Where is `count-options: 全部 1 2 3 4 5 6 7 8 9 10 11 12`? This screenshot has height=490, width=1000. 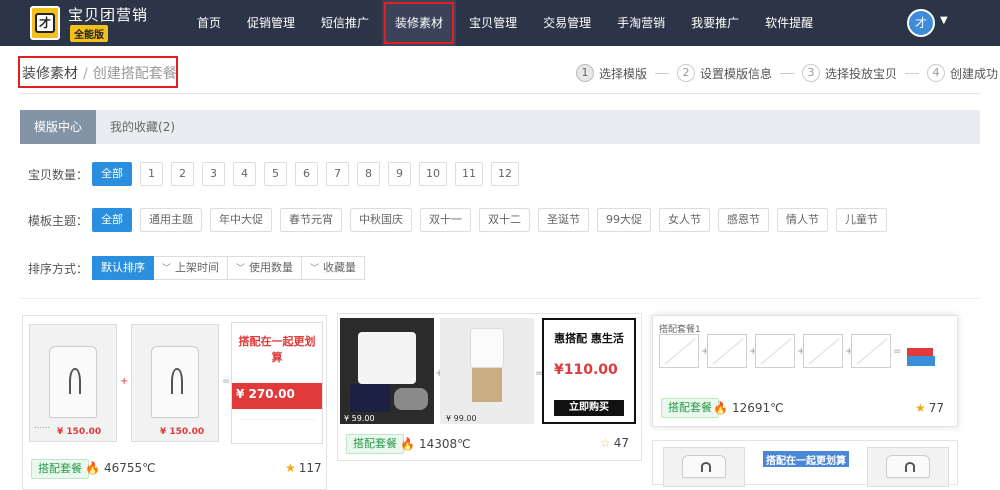
count-options: 全部 1 2 3 4 5 6 7 8 9 10 11 12 is located at coordinates (309, 174).